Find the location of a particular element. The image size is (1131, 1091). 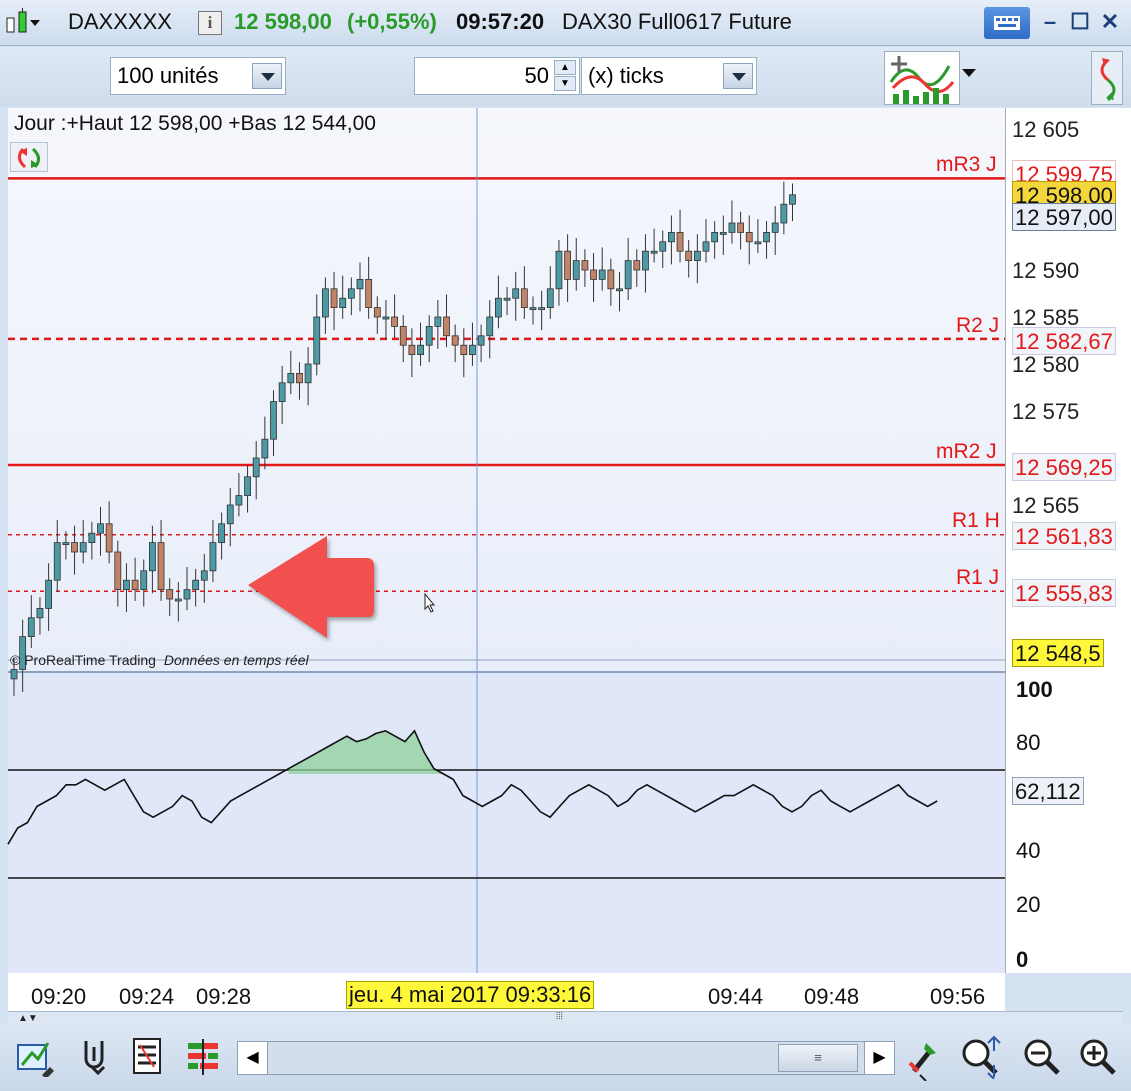

level-label-mr3j: mR3 J is located at coordinates (966, 164).